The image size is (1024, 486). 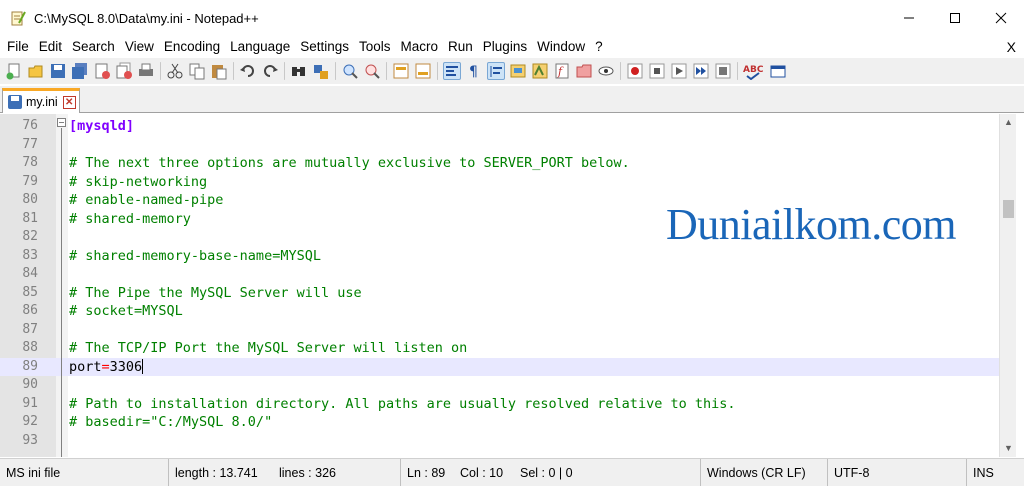 I want to click on doc-map-icon, so click(x=540, y=71).